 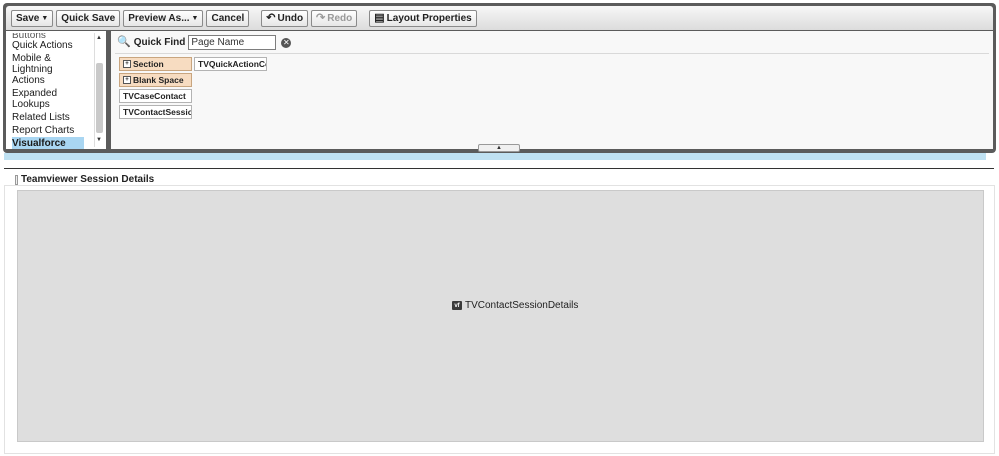 What do you see at coordinates (48, 130) in the screenshot?
I see `category-item-report-charts: Report Charts` at bounding box center [48, 130].